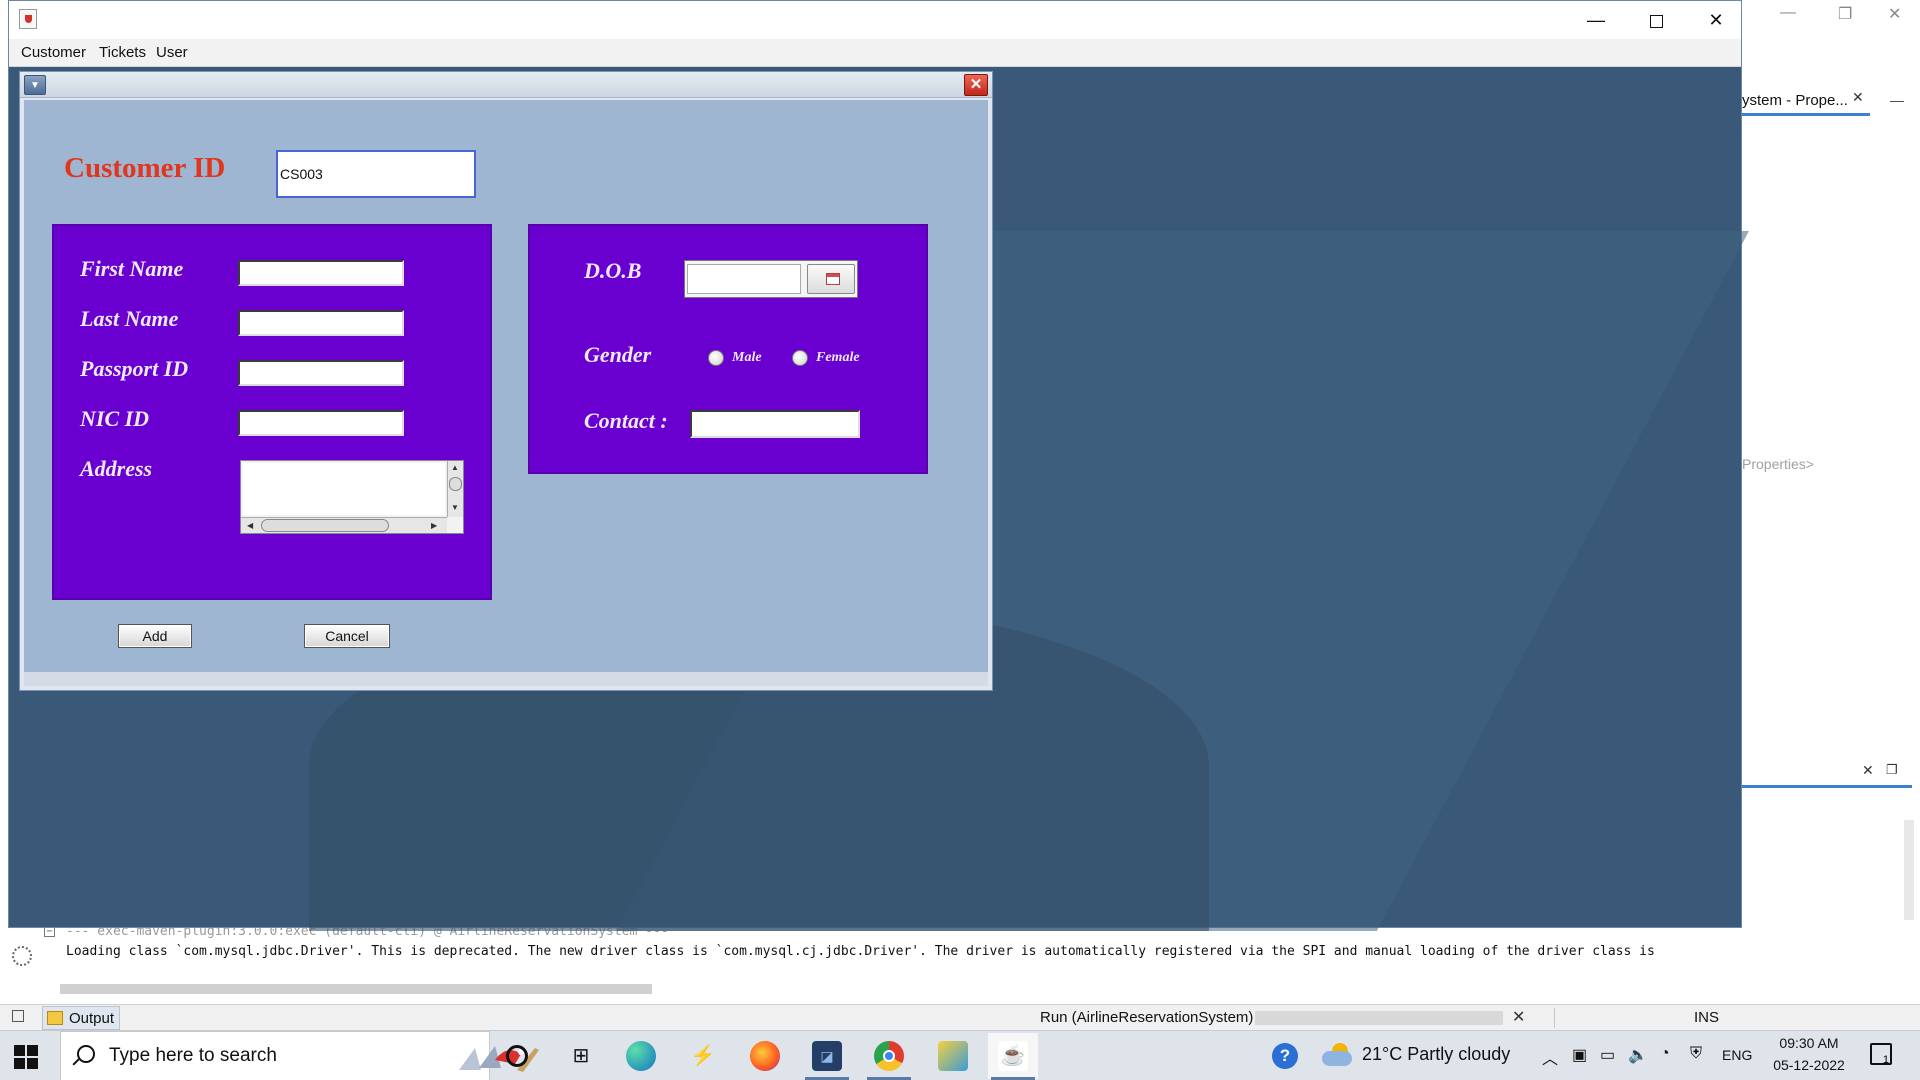  Describe the element at coordinates (1778, 464) in the screenshot. I see `ide-properties-placeholder: Properties>` at that location.